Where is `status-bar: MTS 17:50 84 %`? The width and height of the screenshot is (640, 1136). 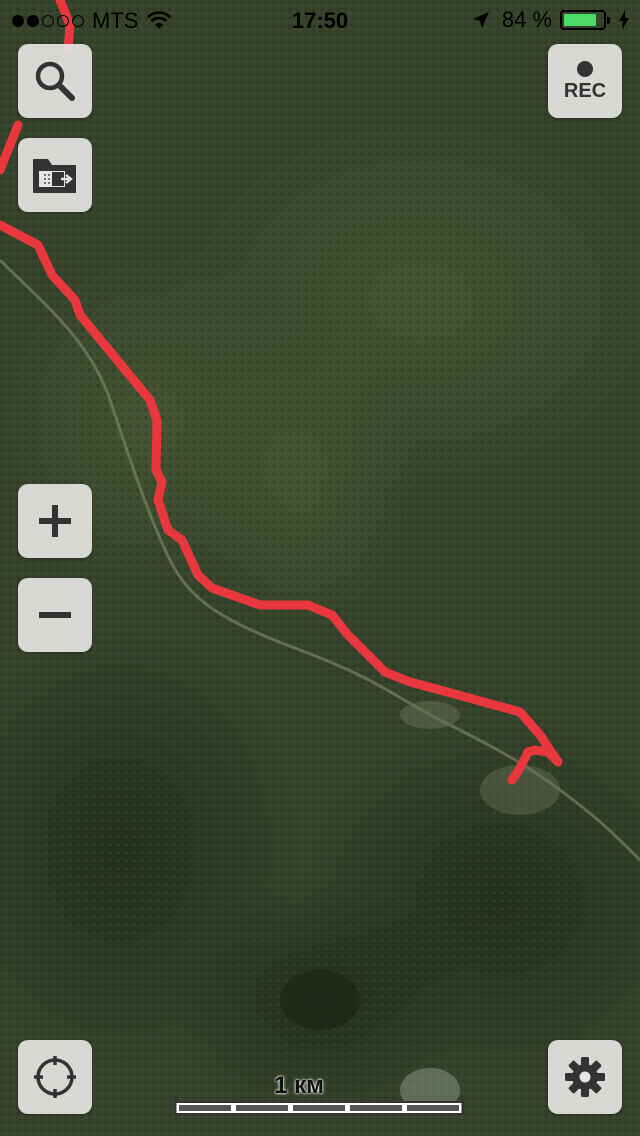 status-bar: MTS 17:50 84 % is located at coordinates (320, 20).